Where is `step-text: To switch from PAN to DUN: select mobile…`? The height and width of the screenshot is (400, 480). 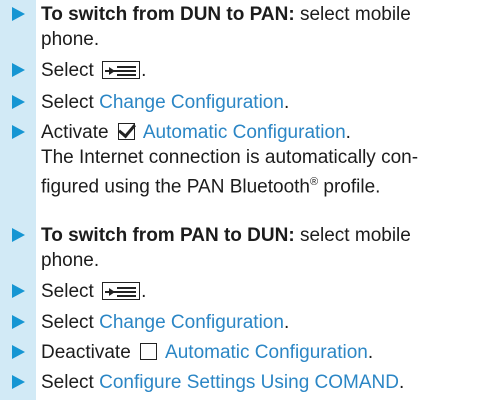 step-text: To switch from PAN to DUN: select mobile… is located at coordinates (256, 248).